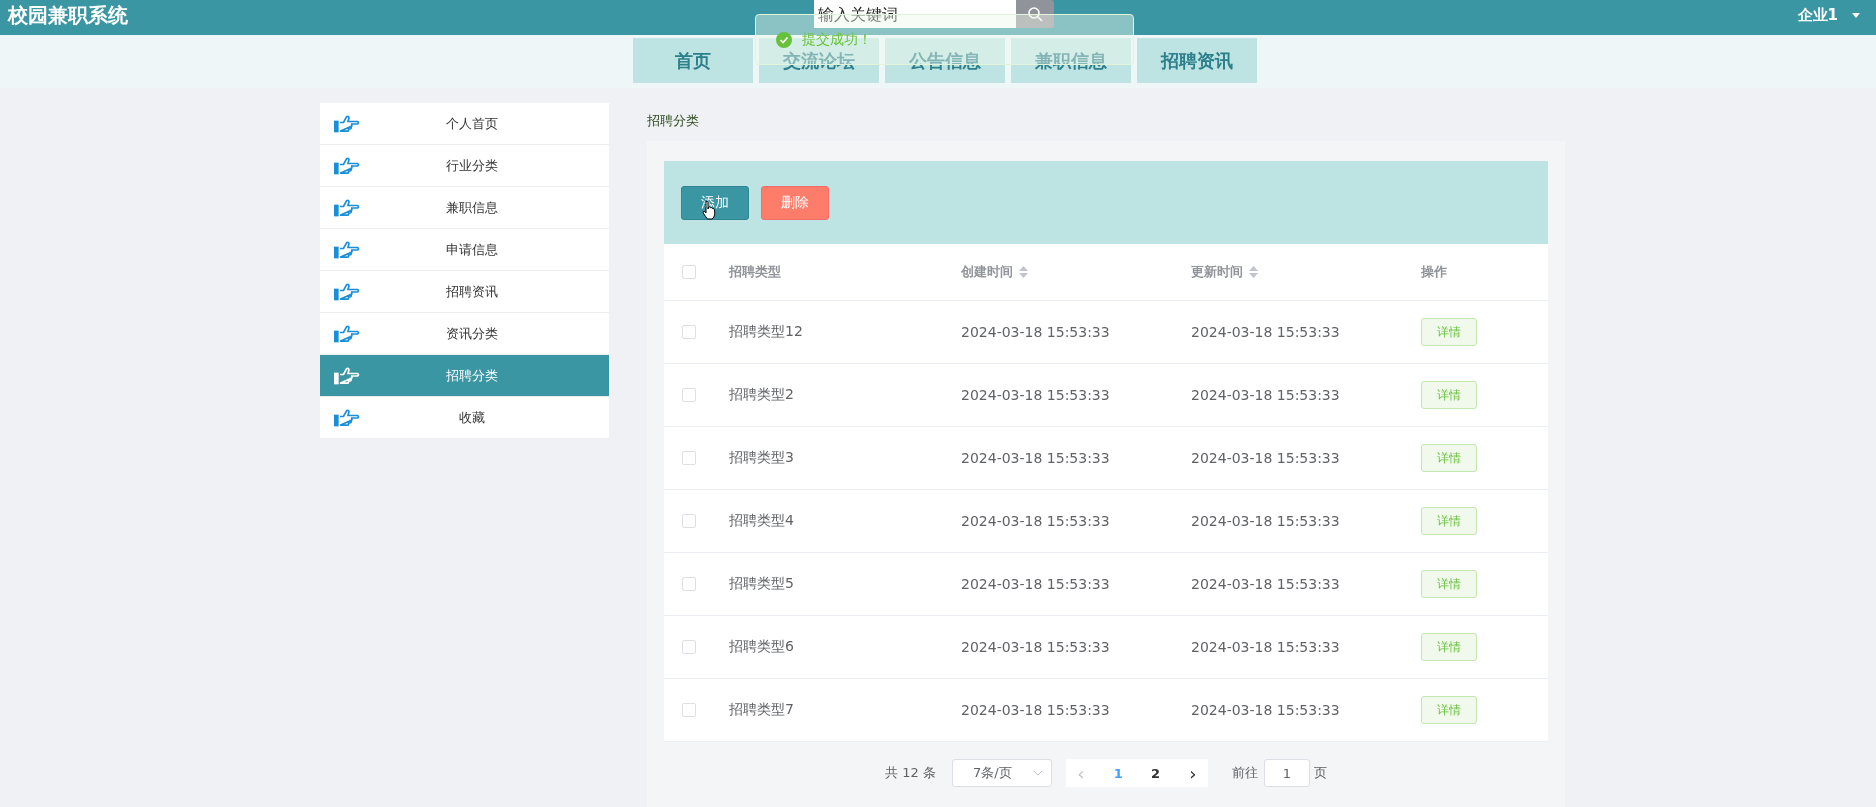 The image size is (1876, 807). I want to click on search-icon, so click(1035, 14).